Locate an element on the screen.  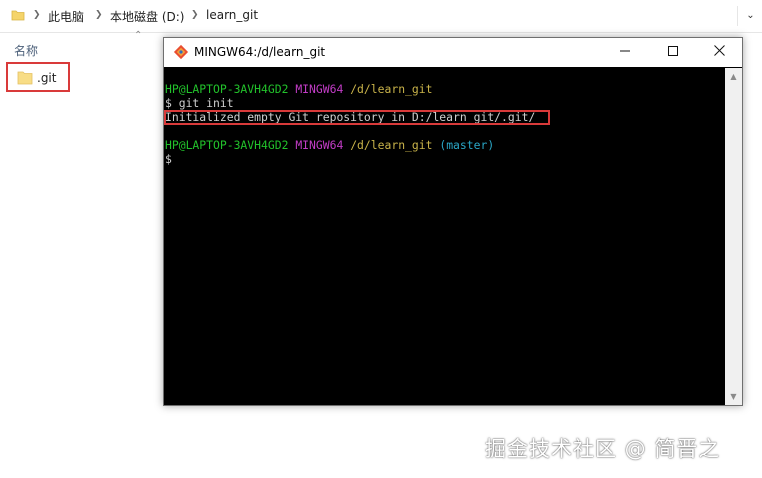
command-line: $ git init is located at coordinates (199, 103).